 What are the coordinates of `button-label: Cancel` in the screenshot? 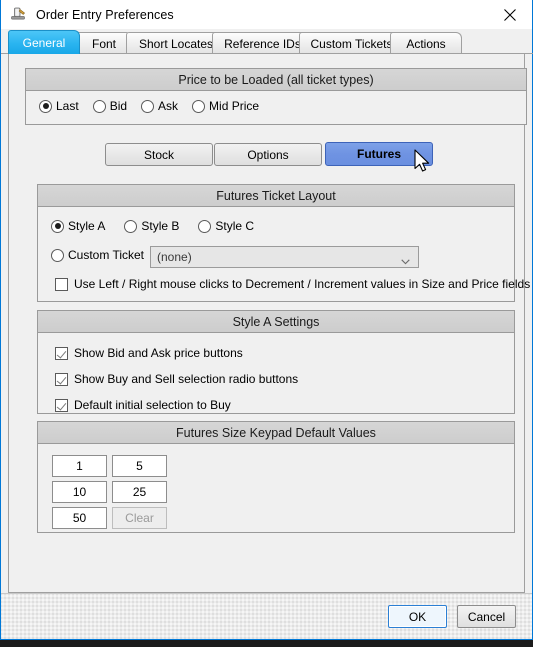 It's located at (486, 616).